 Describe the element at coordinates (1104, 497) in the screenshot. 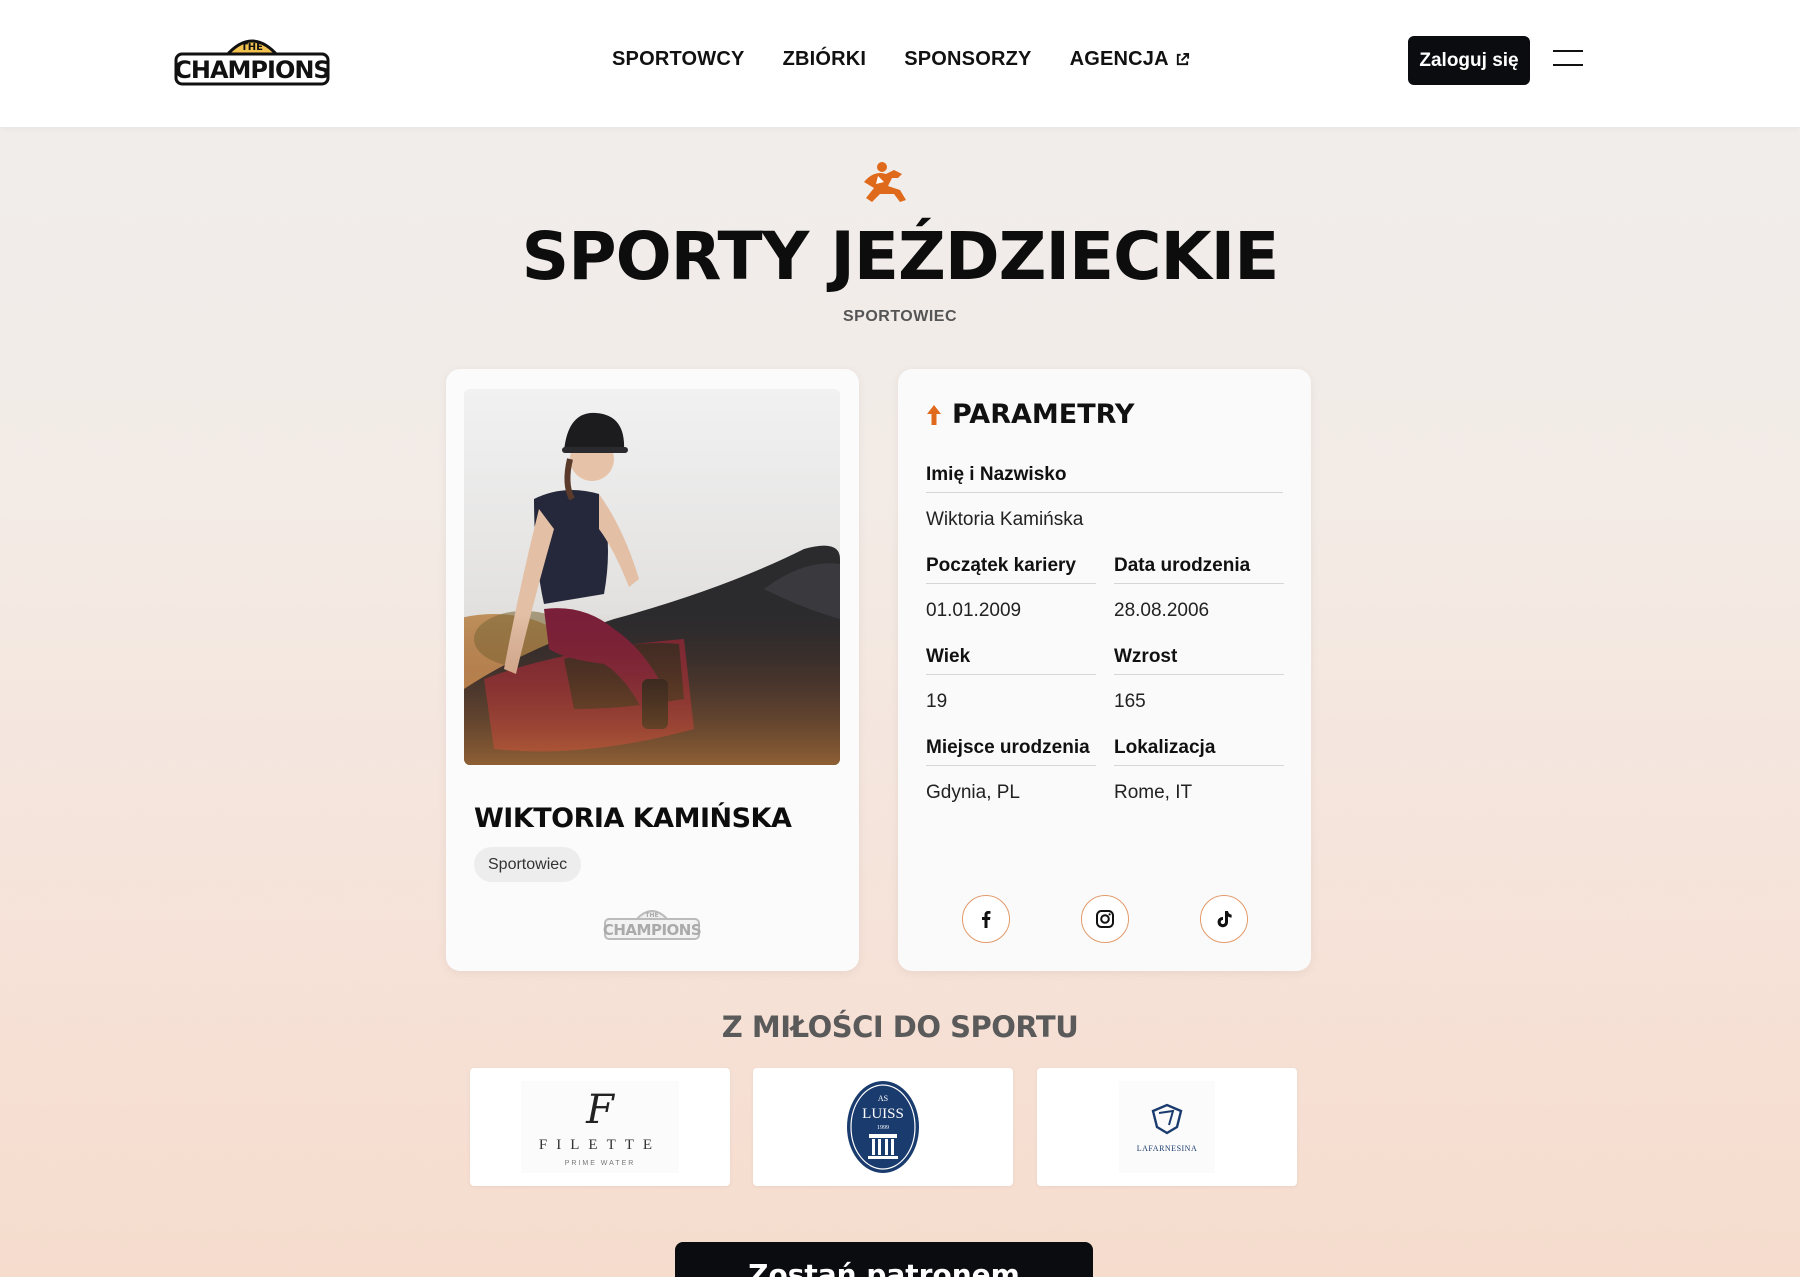

I see `field-full-name: Imię i Nazwisko Wiktoria Kamińska` at that location.